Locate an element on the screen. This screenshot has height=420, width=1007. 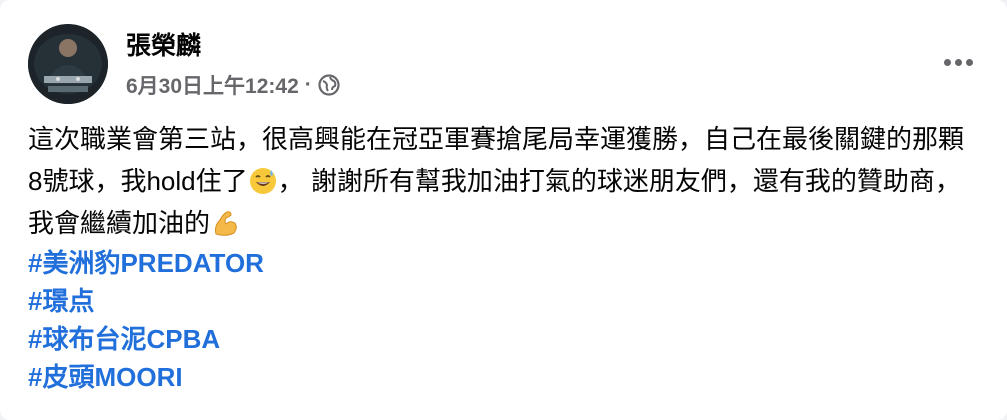
post-meta: 6月30日上午12:42 · is located at coordinates (233, 85).